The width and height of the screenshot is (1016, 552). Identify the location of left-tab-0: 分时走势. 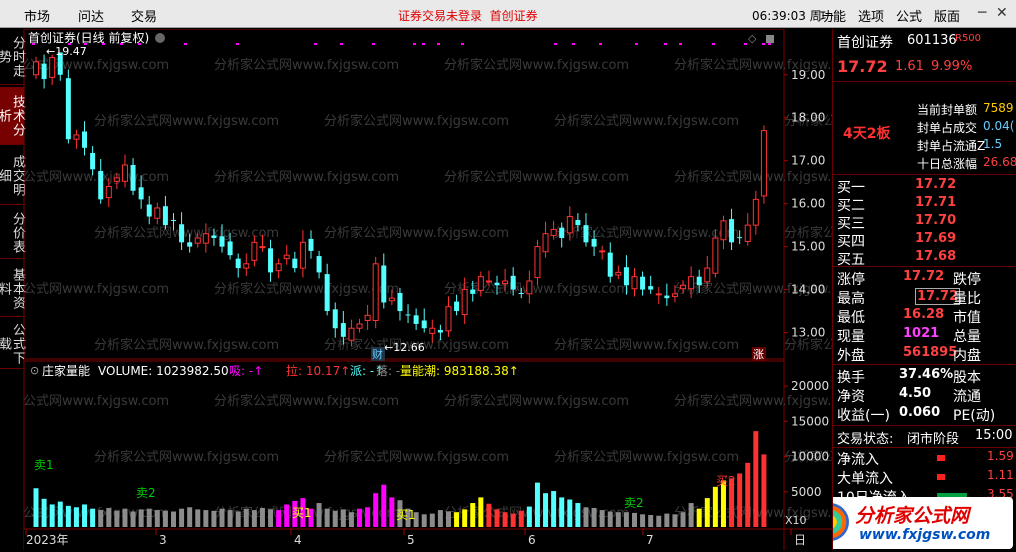
(12, 57).